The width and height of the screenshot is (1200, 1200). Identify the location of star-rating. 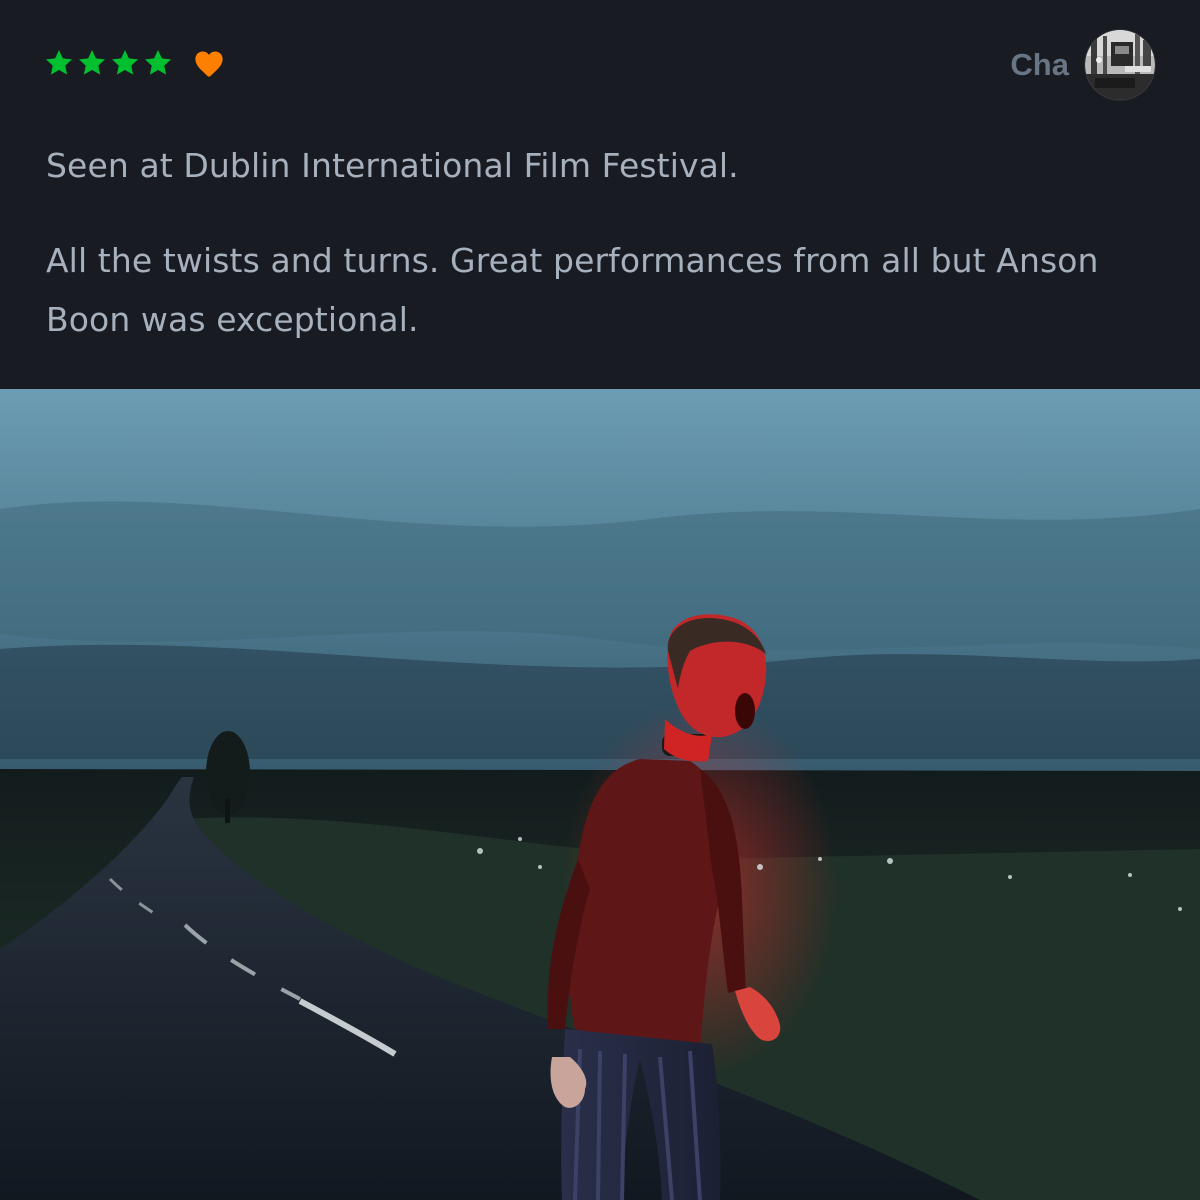
(108, 63).